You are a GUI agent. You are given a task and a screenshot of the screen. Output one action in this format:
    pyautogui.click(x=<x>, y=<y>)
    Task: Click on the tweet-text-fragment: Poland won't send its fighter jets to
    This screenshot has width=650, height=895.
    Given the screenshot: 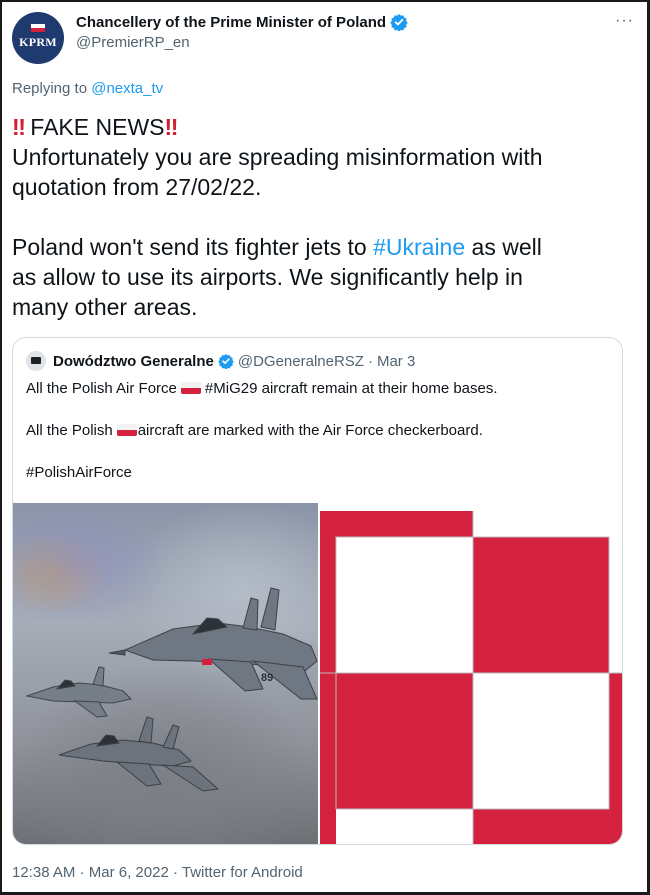 What is the action you would take?
    pyautogui.click(x=193, y=247)
    